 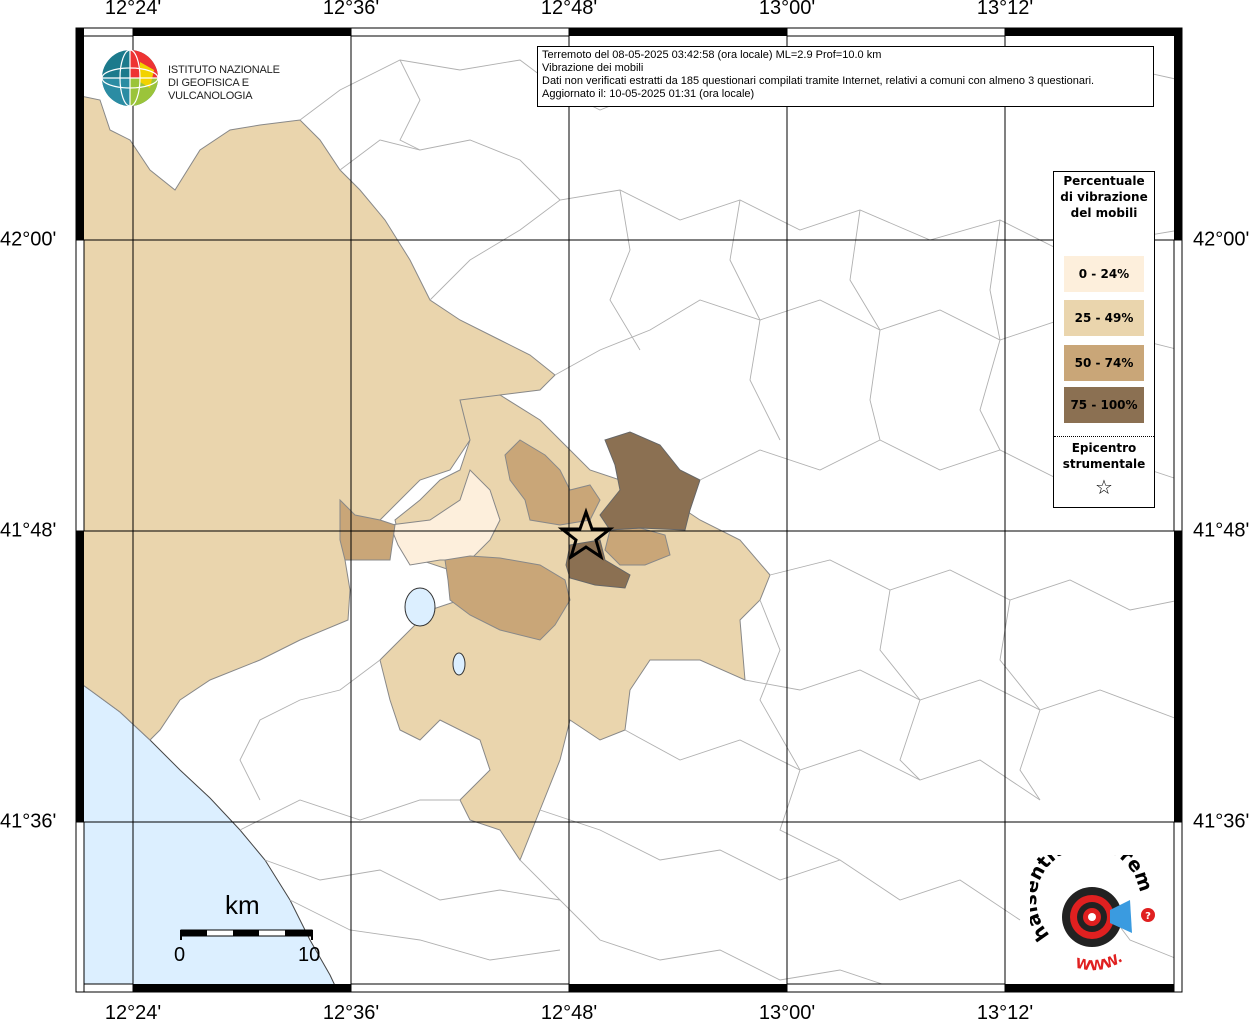 I want to click on lat-tick-left-3: 41°36', so click(x=28, y=821).